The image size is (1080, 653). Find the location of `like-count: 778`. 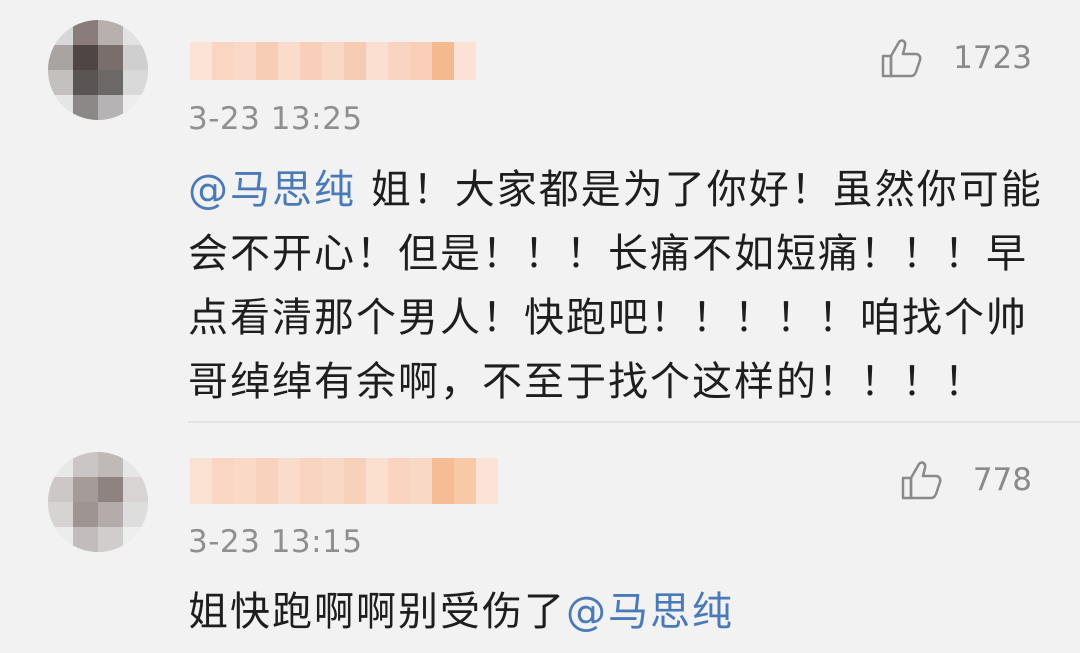

like-count: 778 is located at coordinates (1002, 480).